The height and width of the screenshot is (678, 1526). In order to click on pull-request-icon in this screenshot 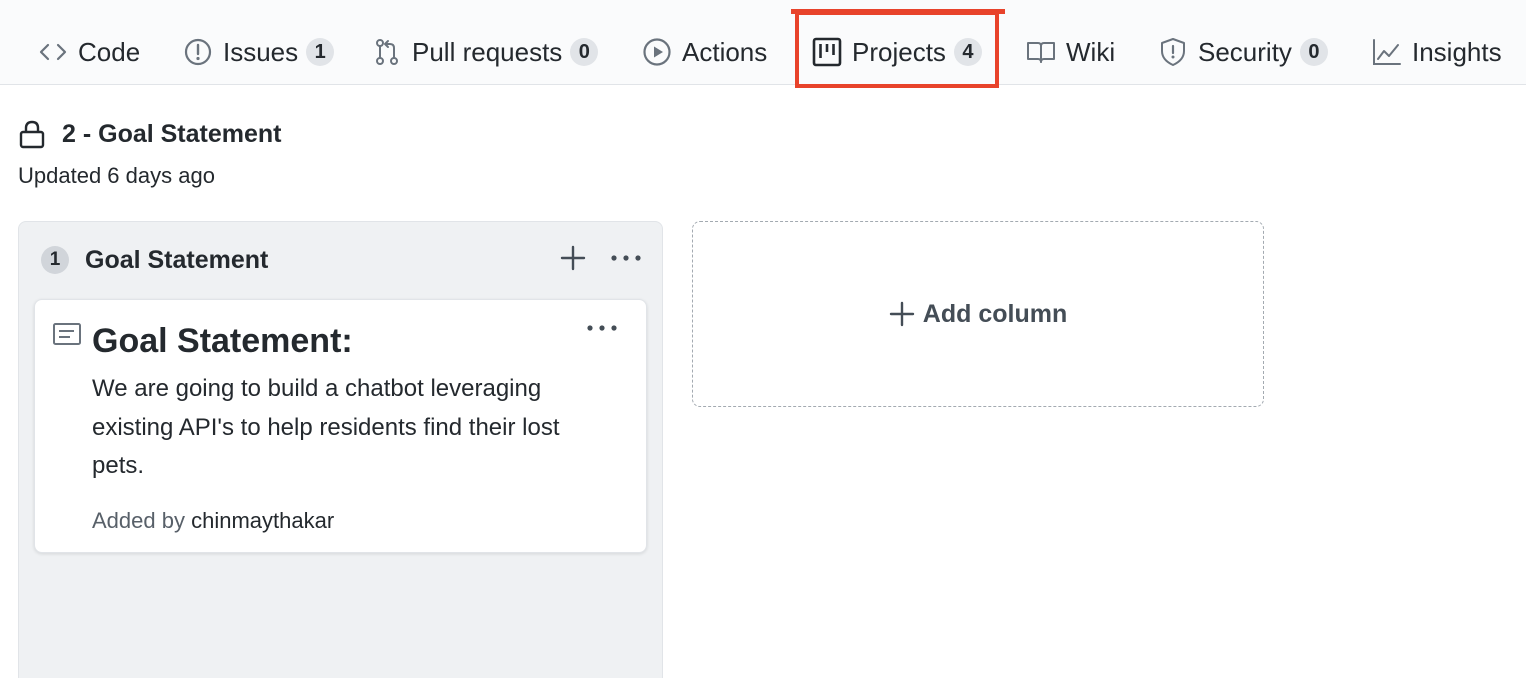, I will do `click(387, 52)`.